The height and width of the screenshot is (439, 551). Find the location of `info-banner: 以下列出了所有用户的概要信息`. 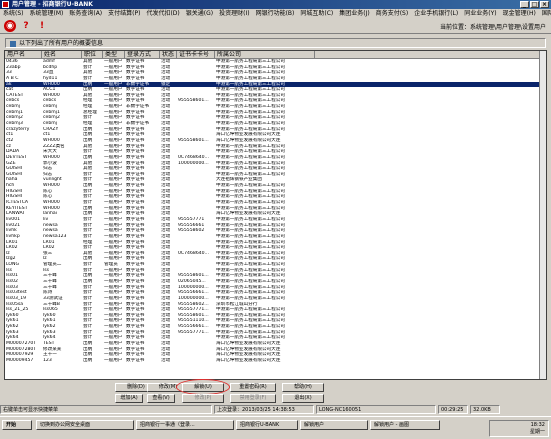

info-banner: 以下列出了所有用户的概要信息 is located at coordinates (275, 43).